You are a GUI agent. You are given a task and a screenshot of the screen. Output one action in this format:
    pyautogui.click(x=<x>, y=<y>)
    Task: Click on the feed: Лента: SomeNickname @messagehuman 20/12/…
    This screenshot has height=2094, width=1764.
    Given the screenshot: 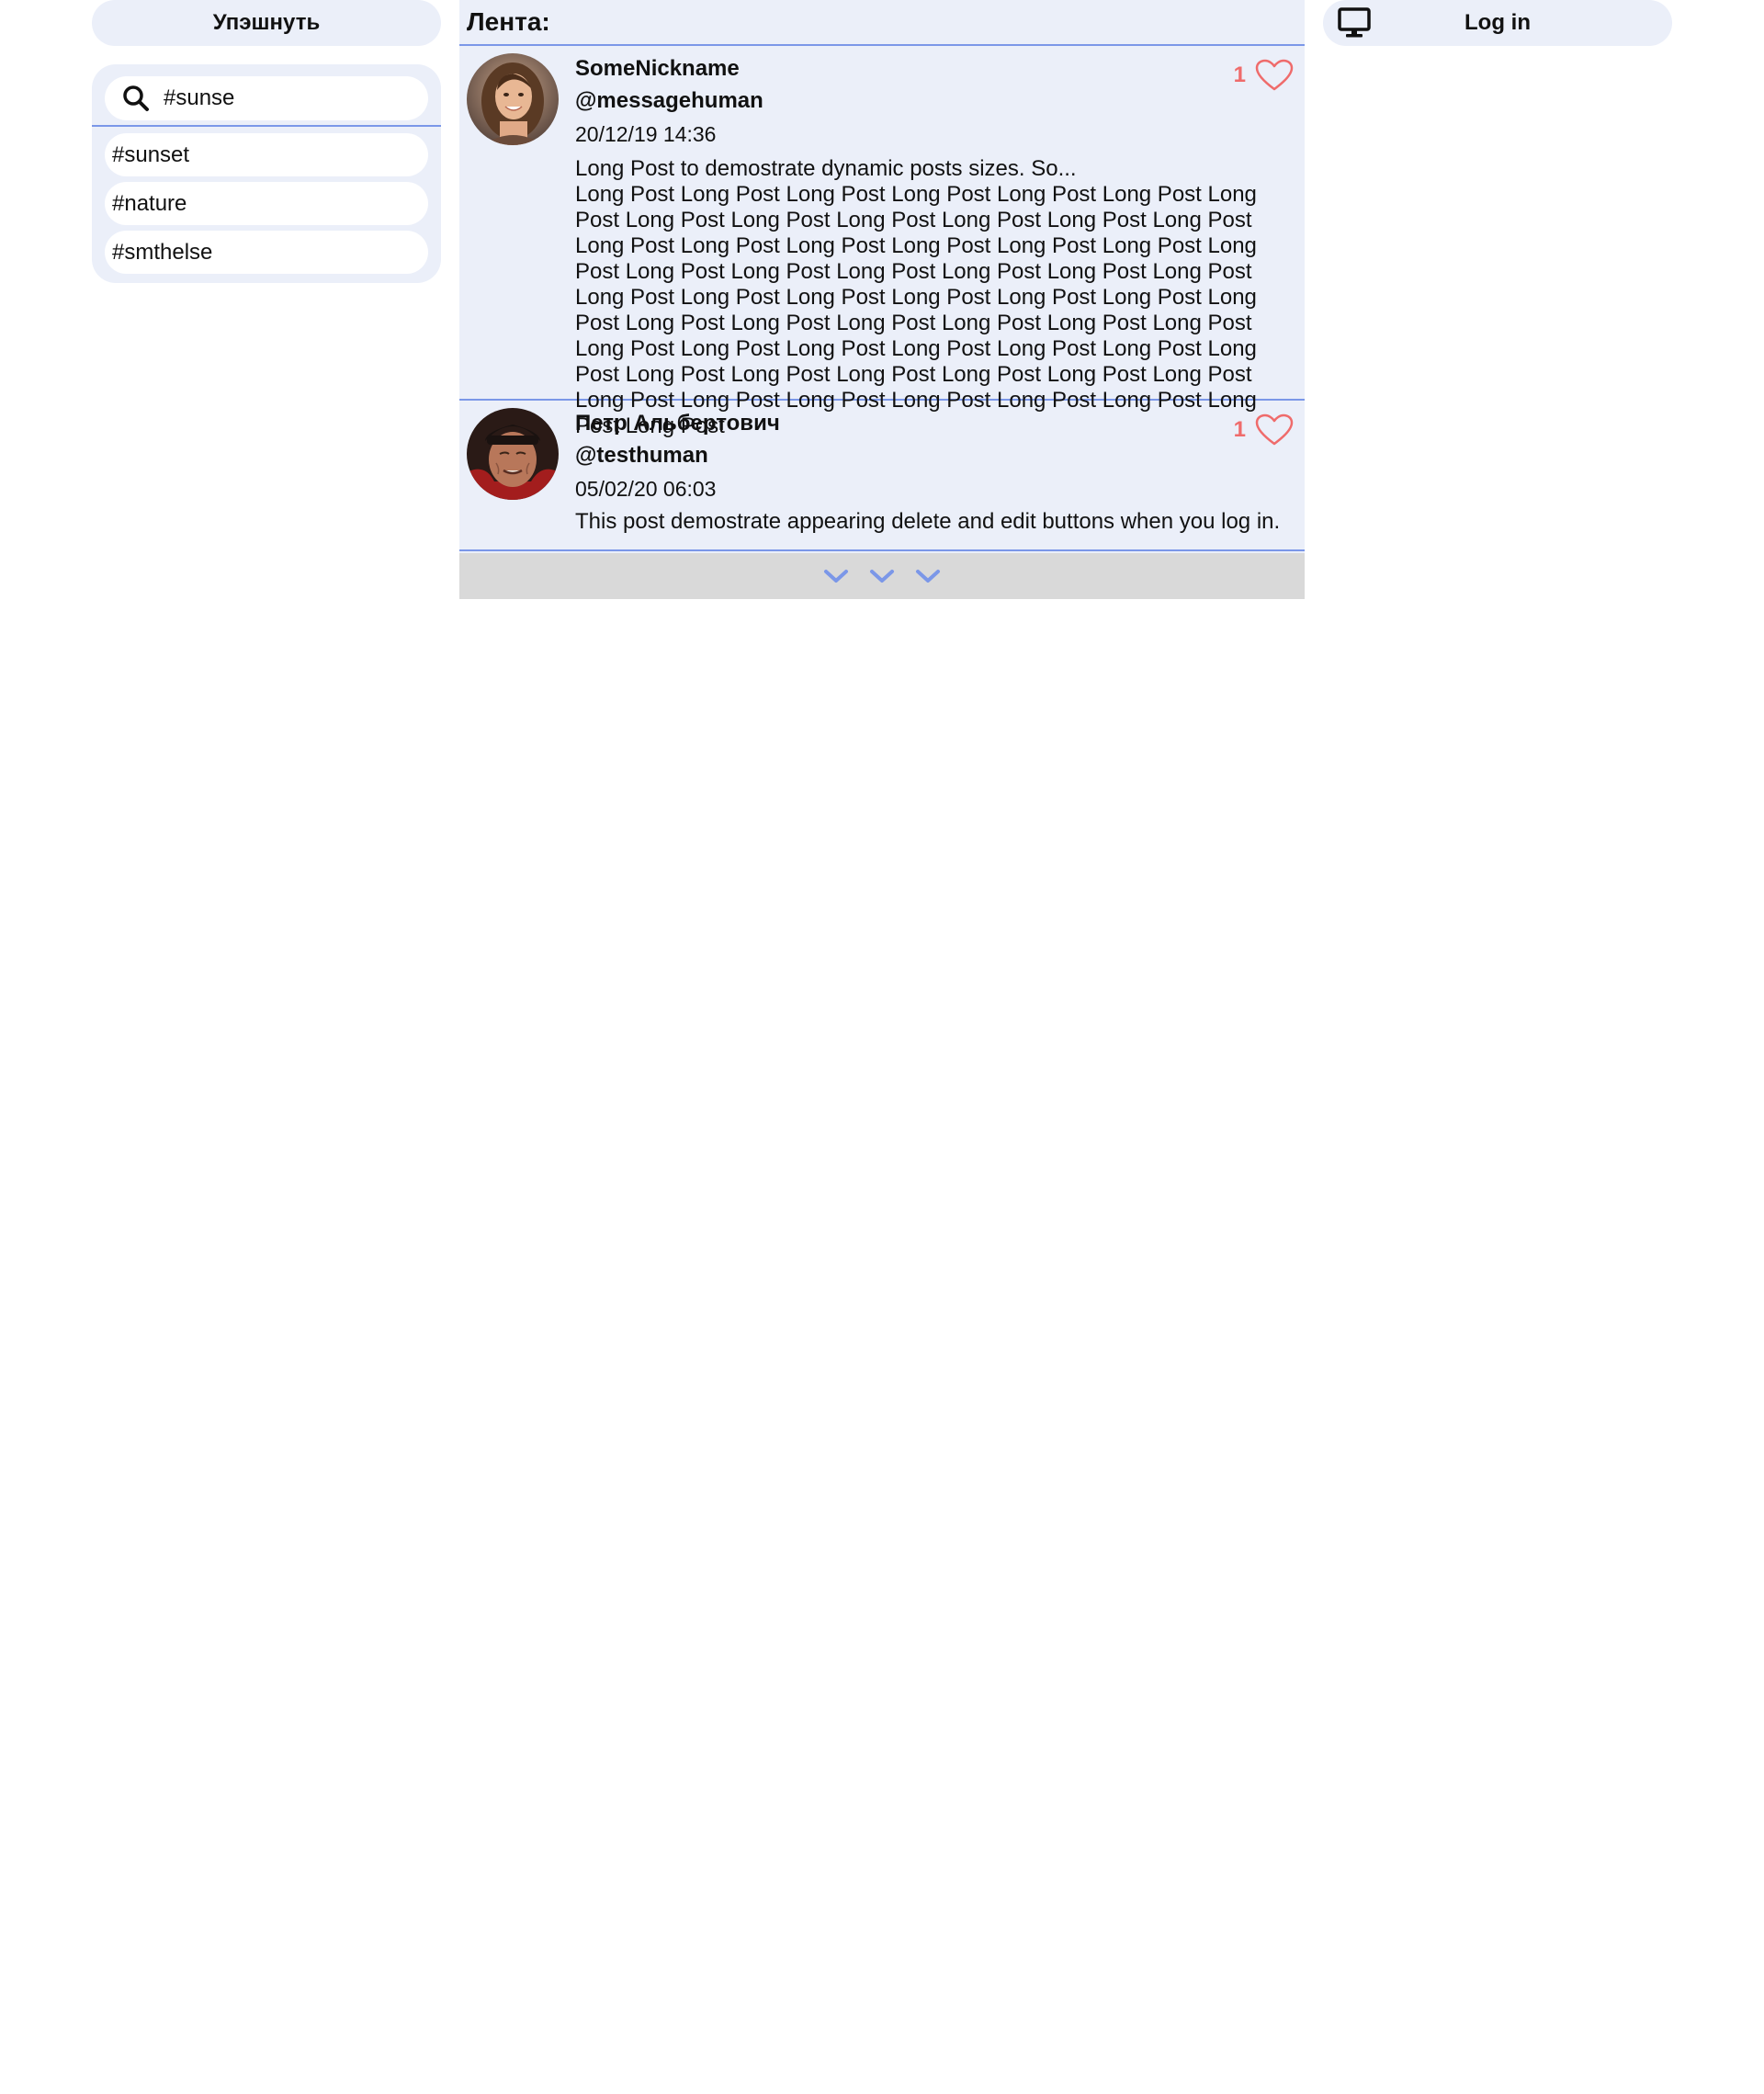 What is the action you would take?
    pyautogui.click(x=882, y=300)
    